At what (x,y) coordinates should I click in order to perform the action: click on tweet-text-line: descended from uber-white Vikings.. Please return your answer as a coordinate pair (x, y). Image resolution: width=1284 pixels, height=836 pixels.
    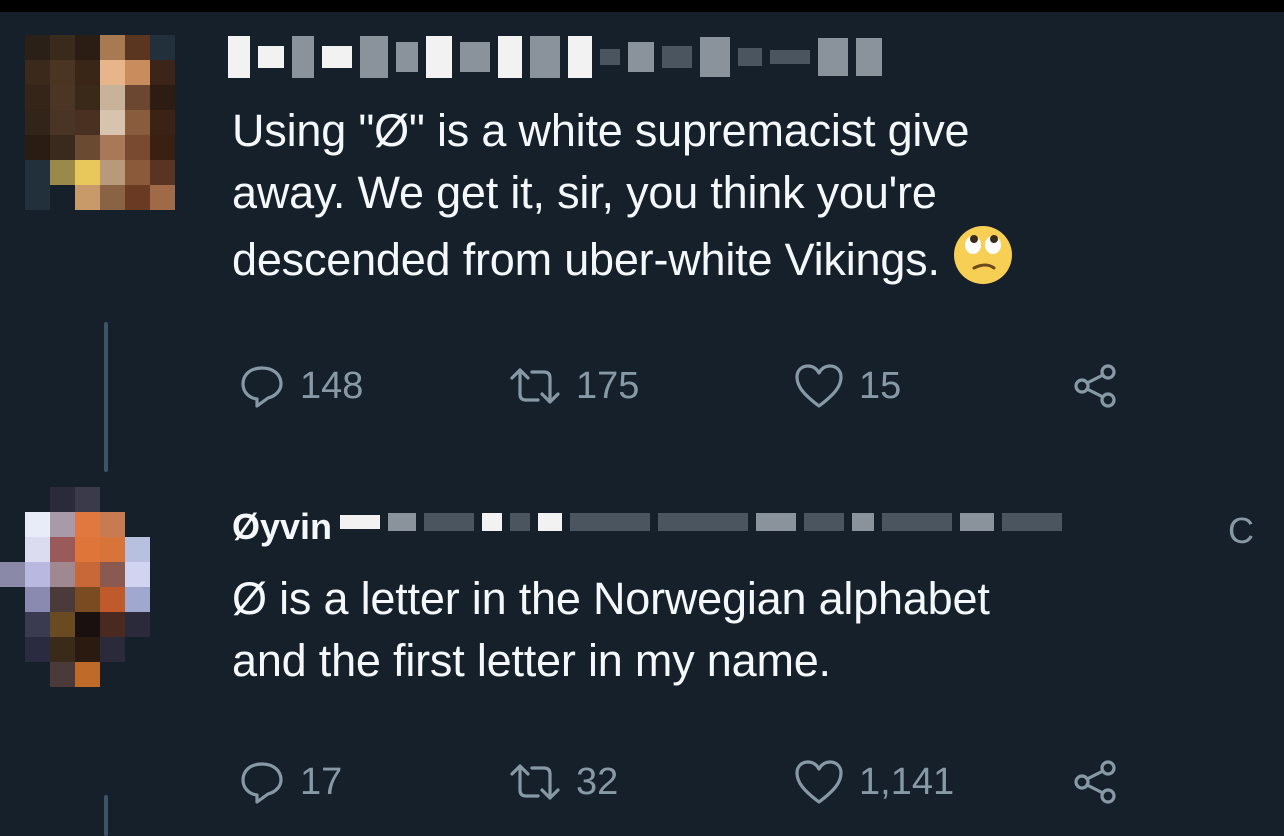
    Looking at the image, I should click on (623, 263).